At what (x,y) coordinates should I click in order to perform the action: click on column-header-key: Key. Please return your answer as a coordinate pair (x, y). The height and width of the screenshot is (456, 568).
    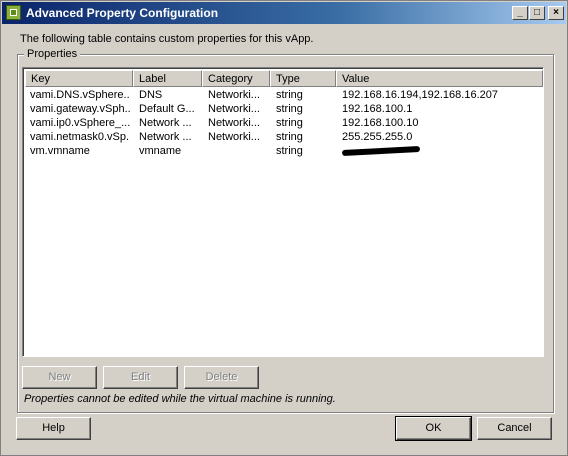
    Looking at the image, I should click on (79, 78).